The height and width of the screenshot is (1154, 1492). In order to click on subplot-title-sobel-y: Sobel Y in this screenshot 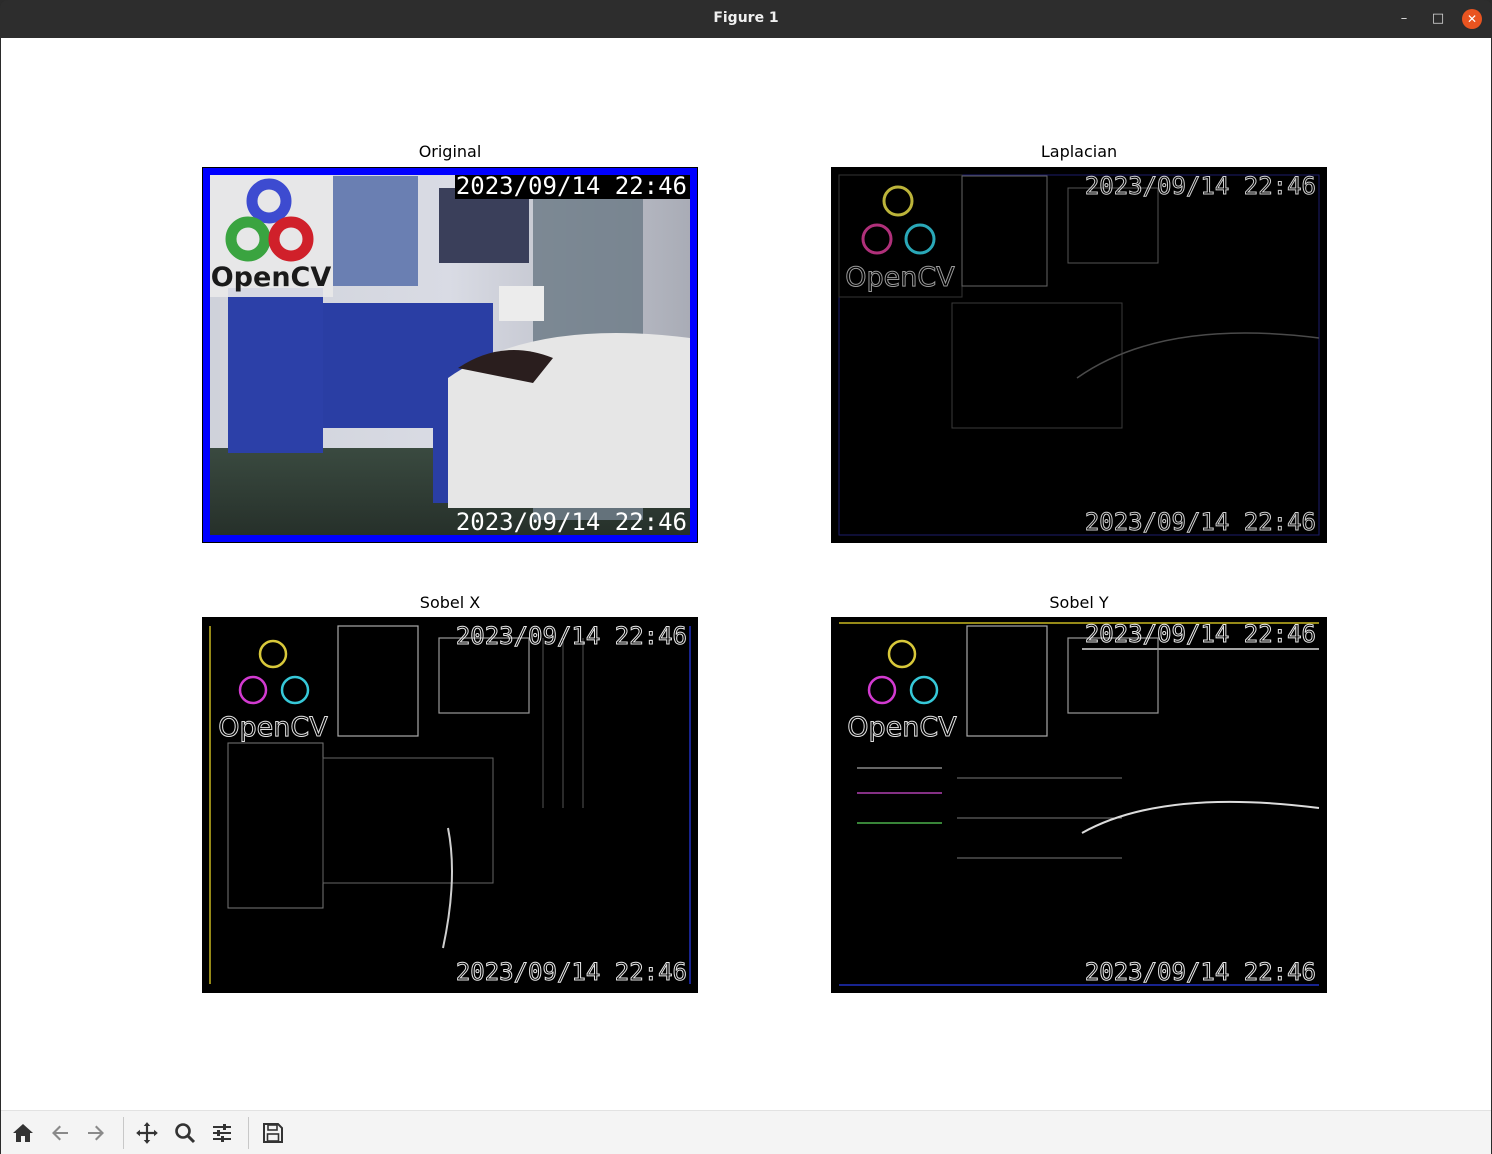, I will do `click(1079, 602)`.